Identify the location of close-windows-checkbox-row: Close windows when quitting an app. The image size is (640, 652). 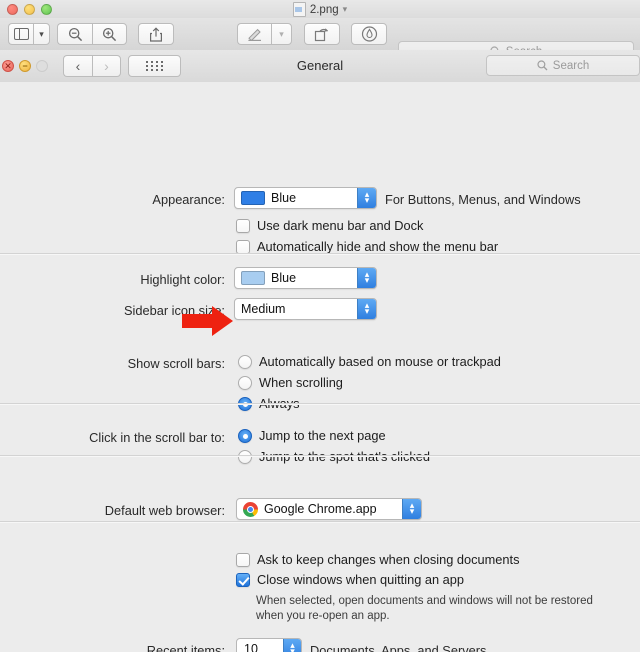
(350, 579).